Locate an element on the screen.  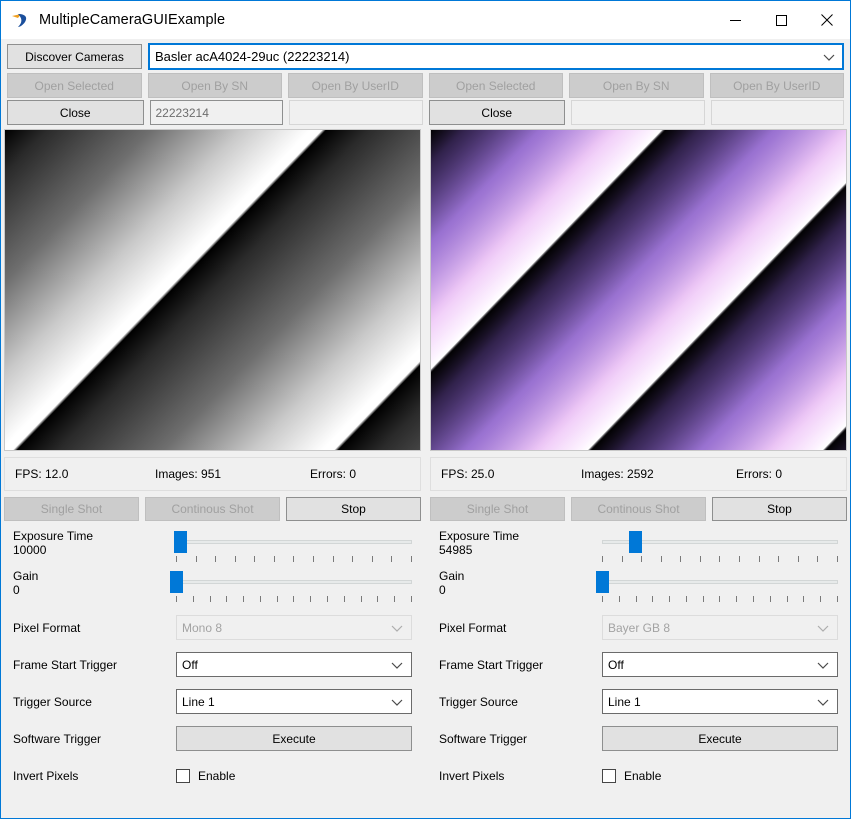
right-open-by-userid-button: Open By UserID is located at coordinates (776, 85).